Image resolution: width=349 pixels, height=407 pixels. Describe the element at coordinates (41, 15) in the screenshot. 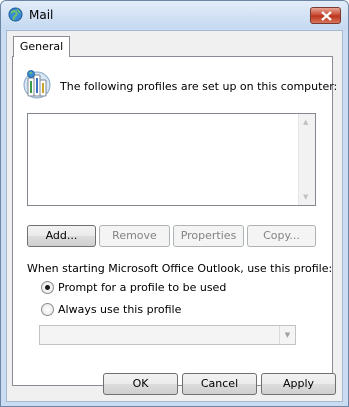

I see `window-title: Mail` at that location.